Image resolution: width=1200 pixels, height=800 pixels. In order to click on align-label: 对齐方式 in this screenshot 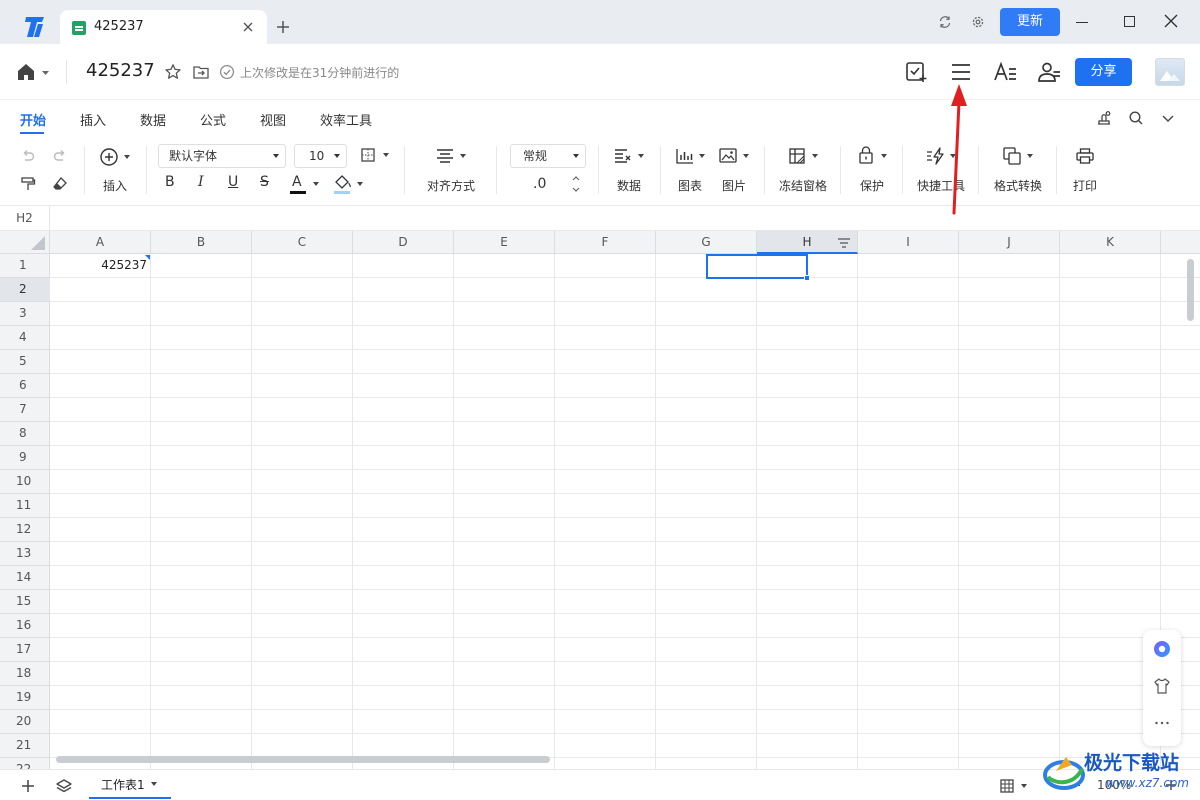, I will do `click(451, 185)`.